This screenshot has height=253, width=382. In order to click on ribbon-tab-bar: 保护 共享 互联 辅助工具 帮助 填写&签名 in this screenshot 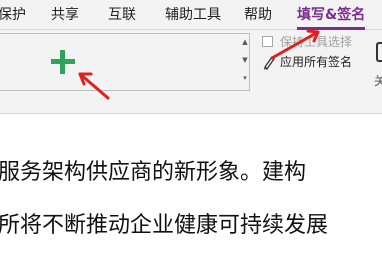, I will do `click(191, 15)`.